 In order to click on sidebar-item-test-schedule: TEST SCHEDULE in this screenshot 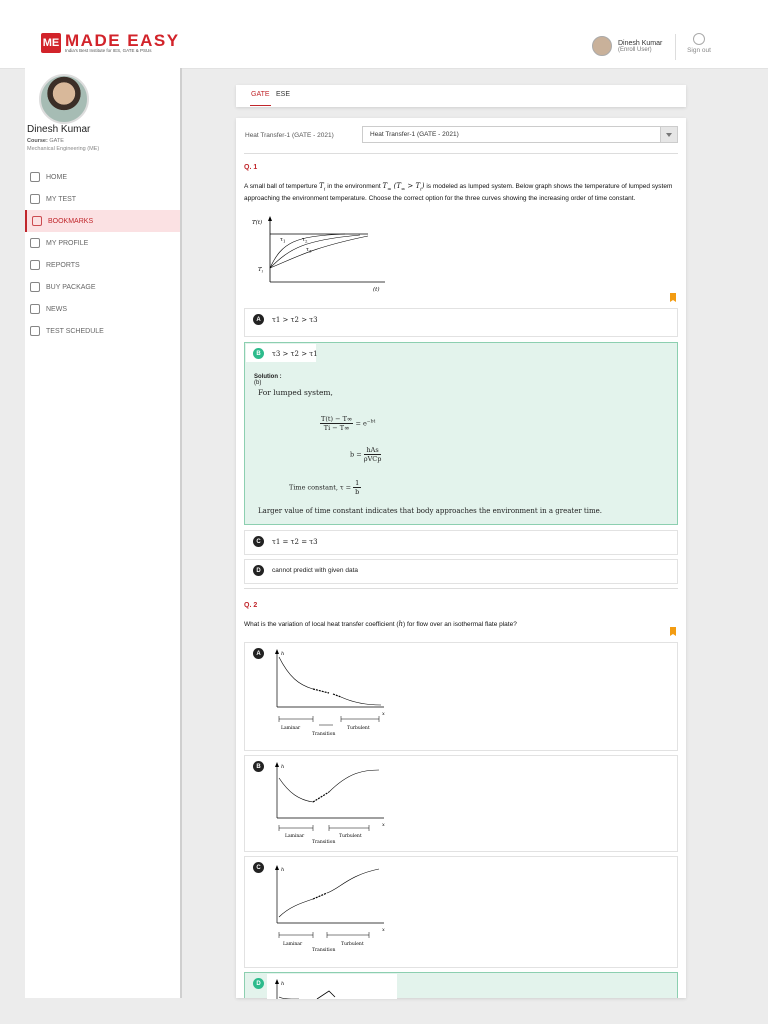, I will do `click(102, 331)`.